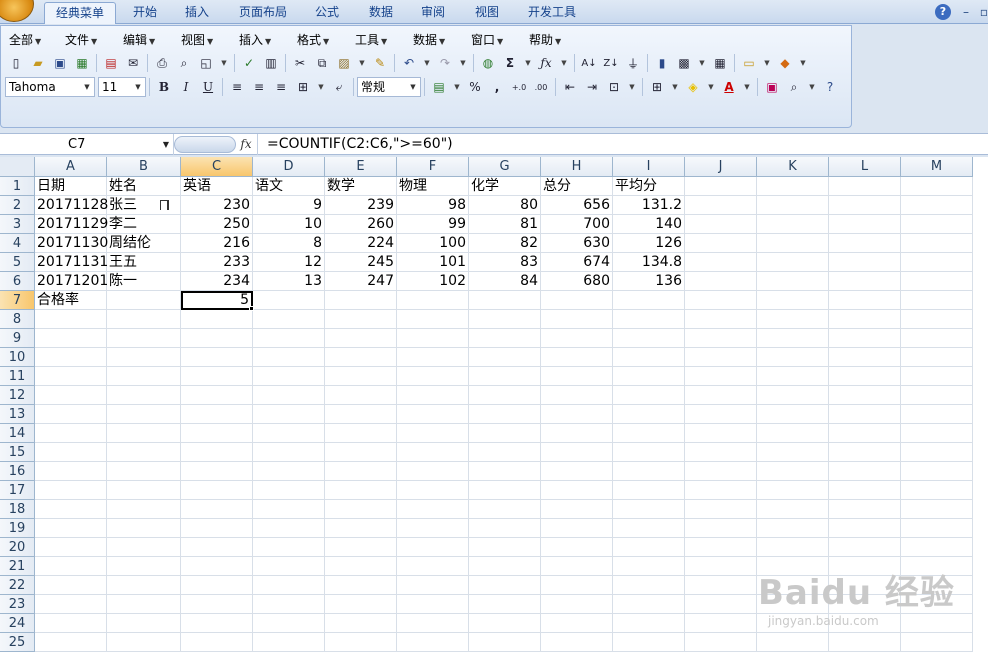 Image resolution: width=988 pixels, height=655 pixels. I want to click on autosum-dropdown-icon: ▼, so click(528, 63).